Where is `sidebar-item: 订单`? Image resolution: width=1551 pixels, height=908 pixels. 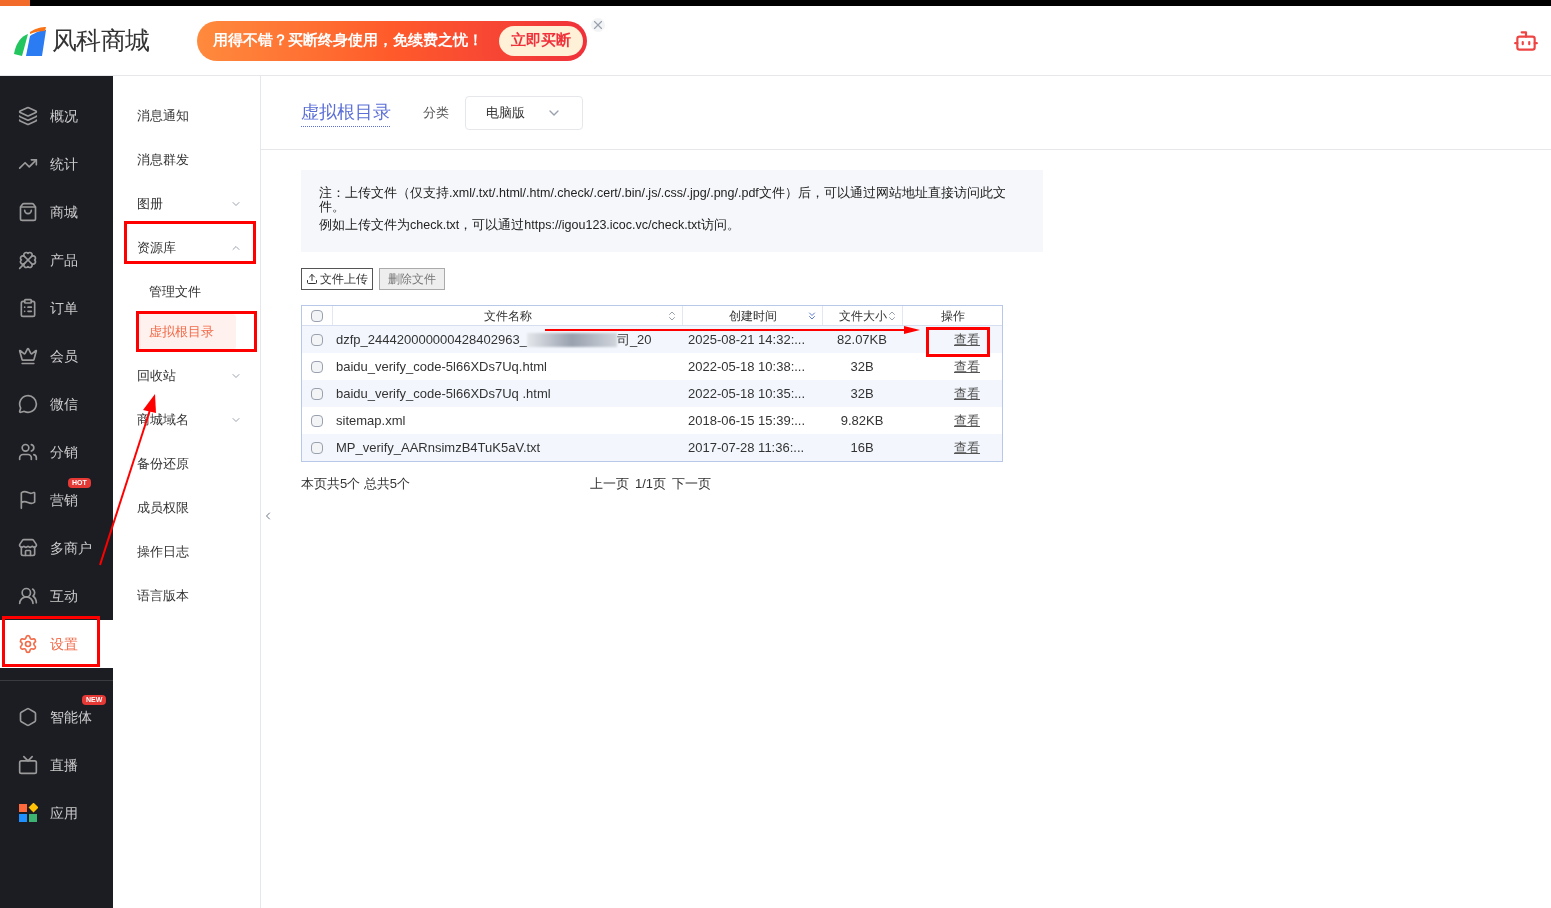
sidebar-item: 订单 is located at coordinates (56, 308).